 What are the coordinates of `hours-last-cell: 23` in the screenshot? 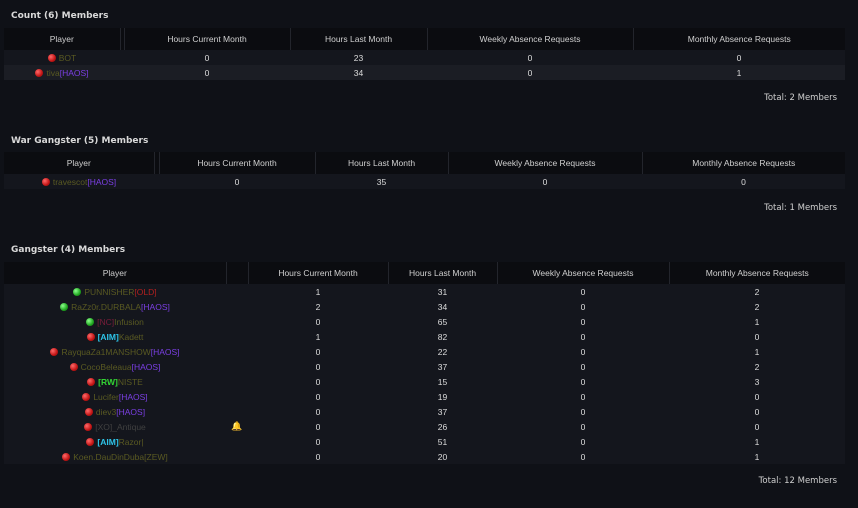 It's located at (358, 57).